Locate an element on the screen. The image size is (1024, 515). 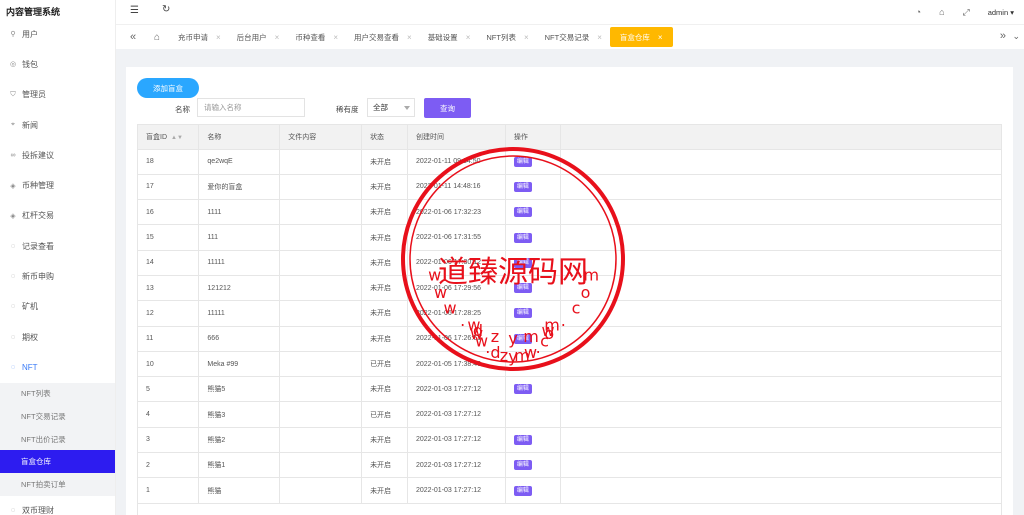
sidebar-item: ◌ NFT is located at coordinates (57, 367).